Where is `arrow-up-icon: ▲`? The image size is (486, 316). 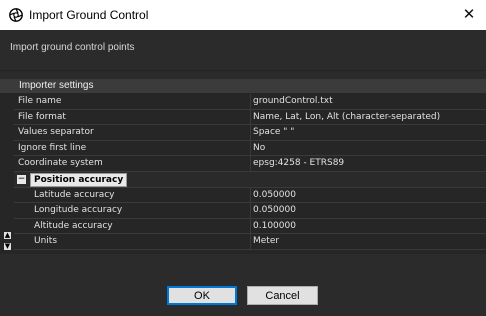
arrow-up-icon: ▲ is located at coordinates (7, 235).